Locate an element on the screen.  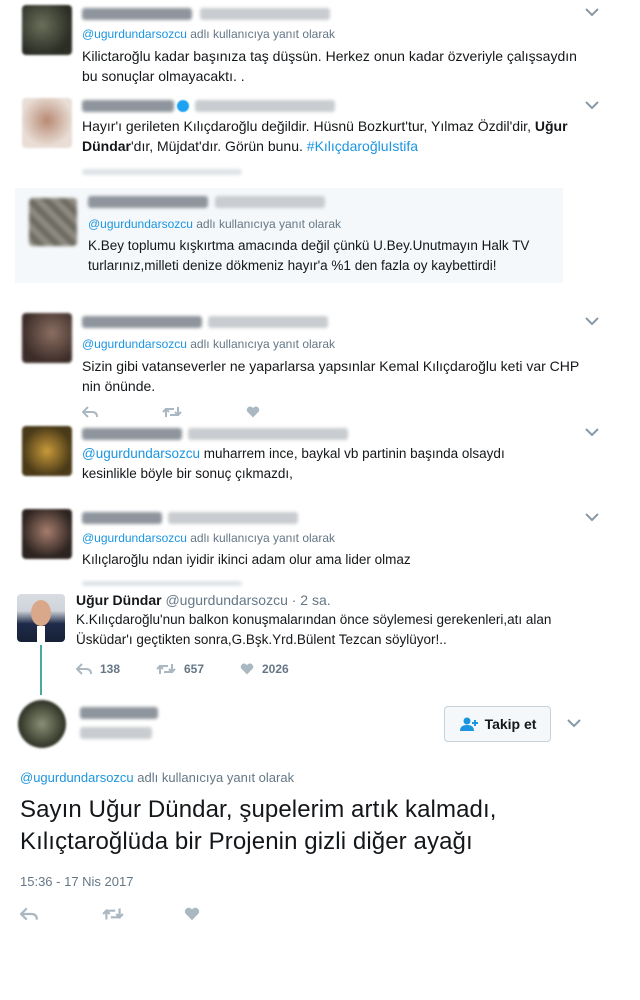
avatar-shirt is located at coordinates (41, 634).